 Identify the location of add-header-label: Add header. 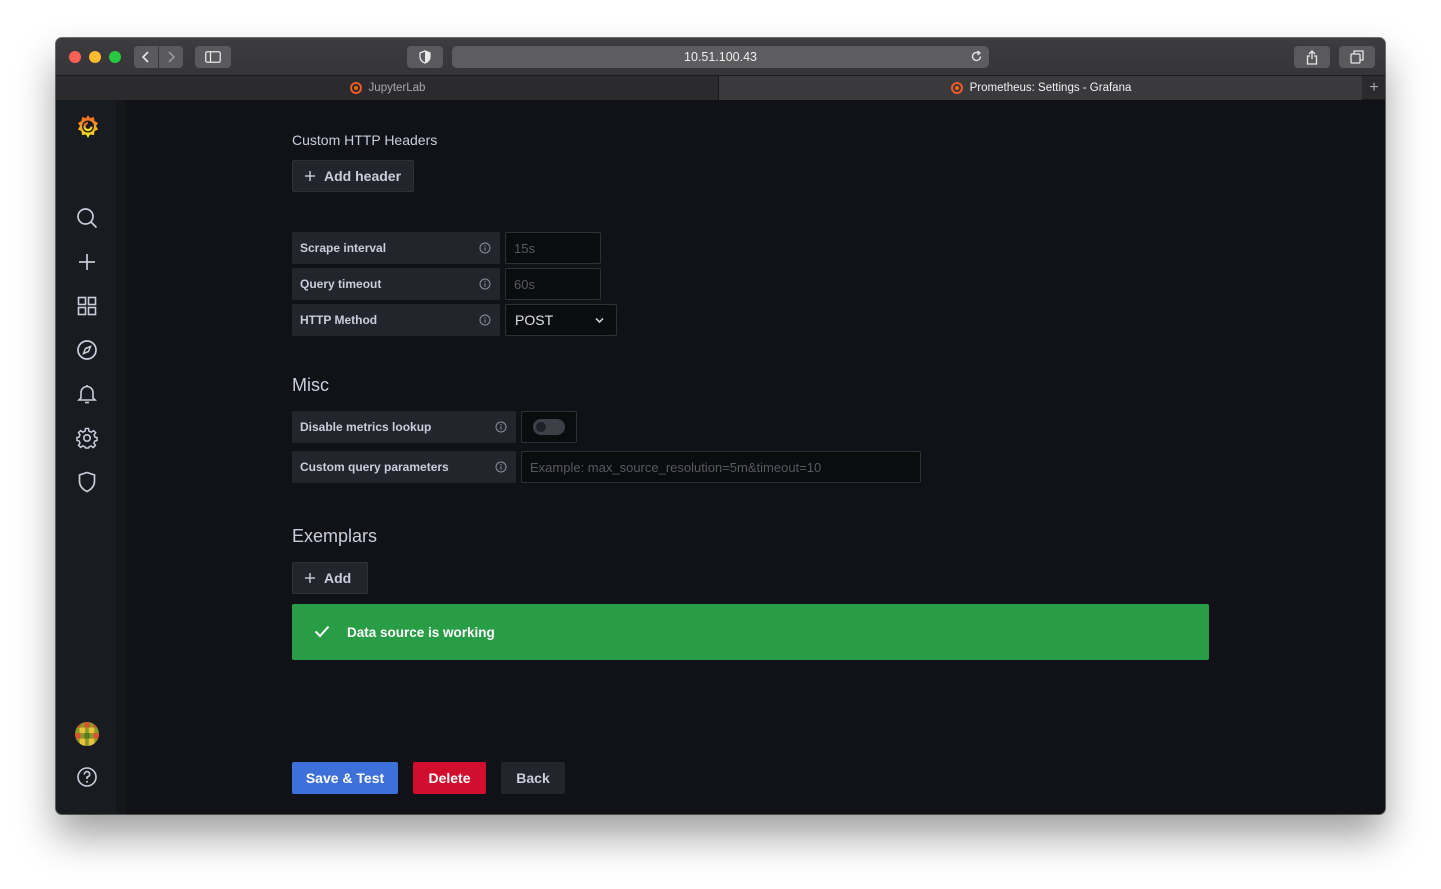
(363, 176).